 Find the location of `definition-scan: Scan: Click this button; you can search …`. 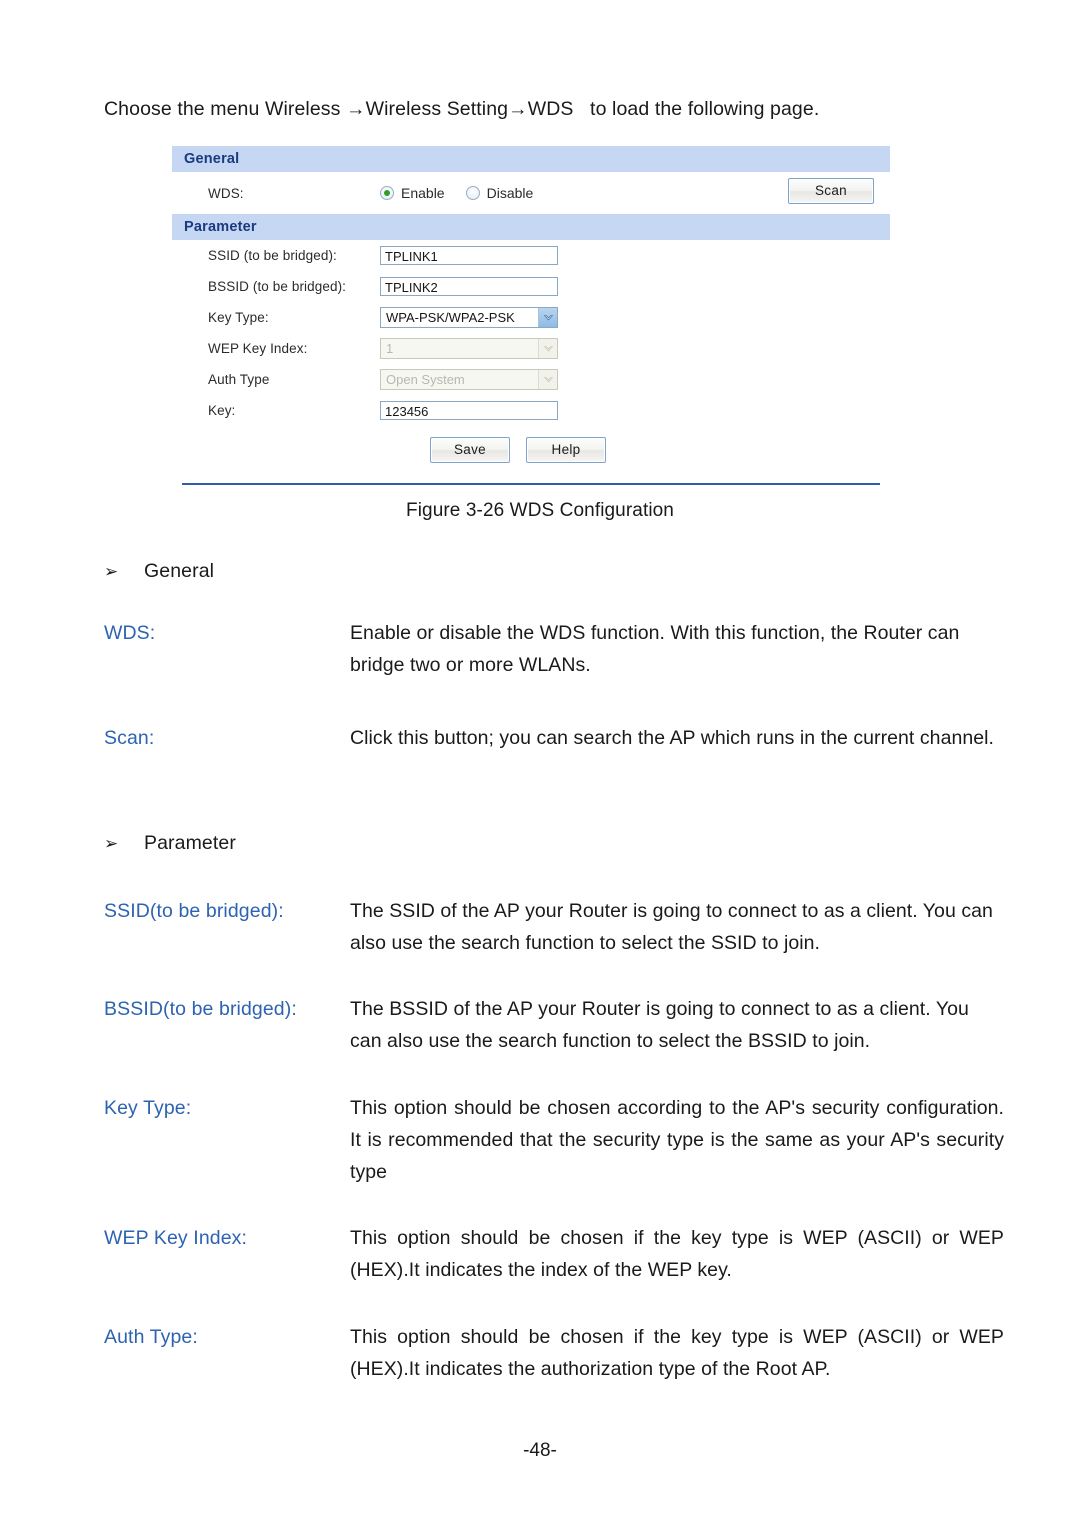

definition-scan: Scan: Click this button; you can search … is located at coordinates (554, 738).